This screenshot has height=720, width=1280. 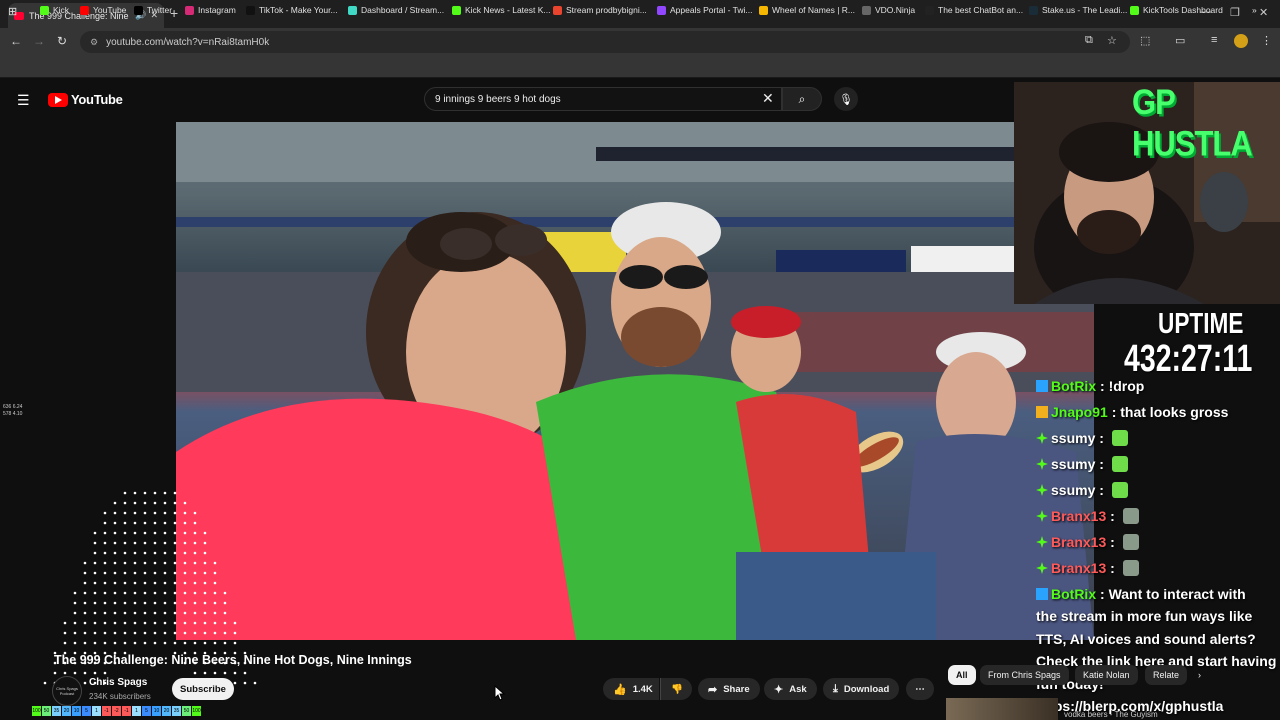 What do you see at coordinates (1106, 675) in the screenshot?
I see `chip-katie-nolan: Katie Nolan` at bounding box center [1106, 675].